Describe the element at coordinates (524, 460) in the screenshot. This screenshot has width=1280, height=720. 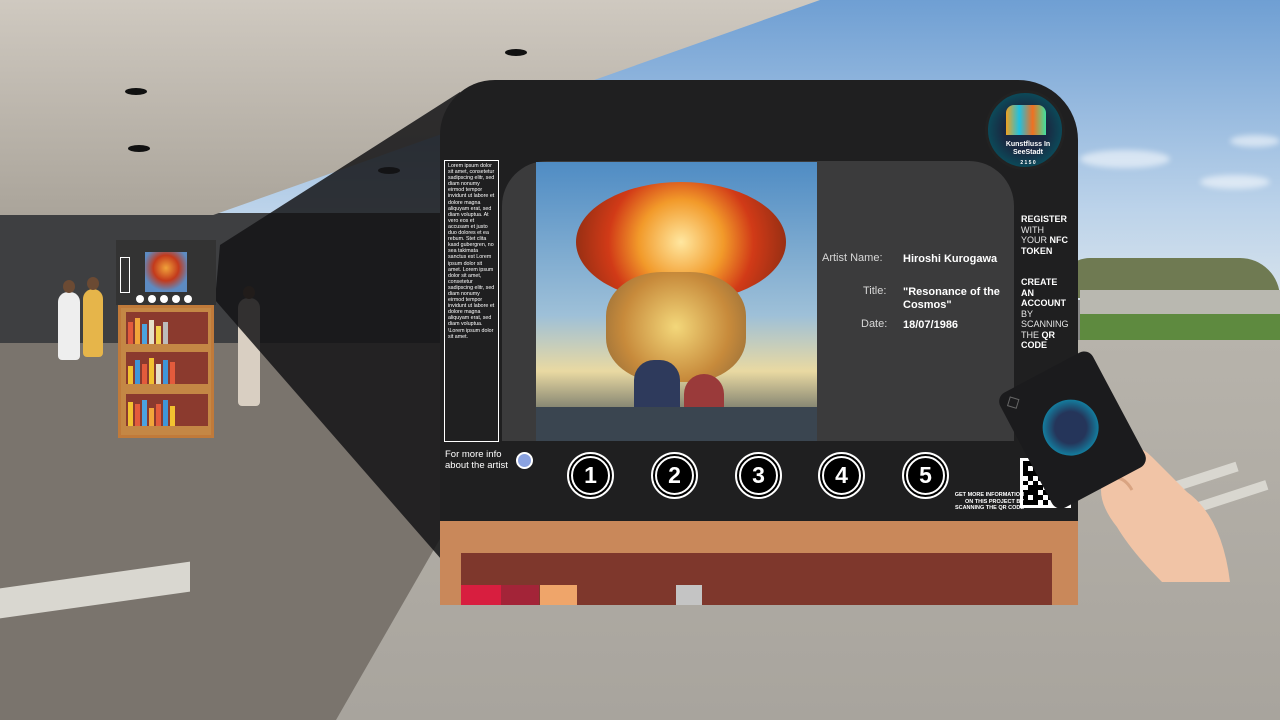
I see `more-info-button` at that location.